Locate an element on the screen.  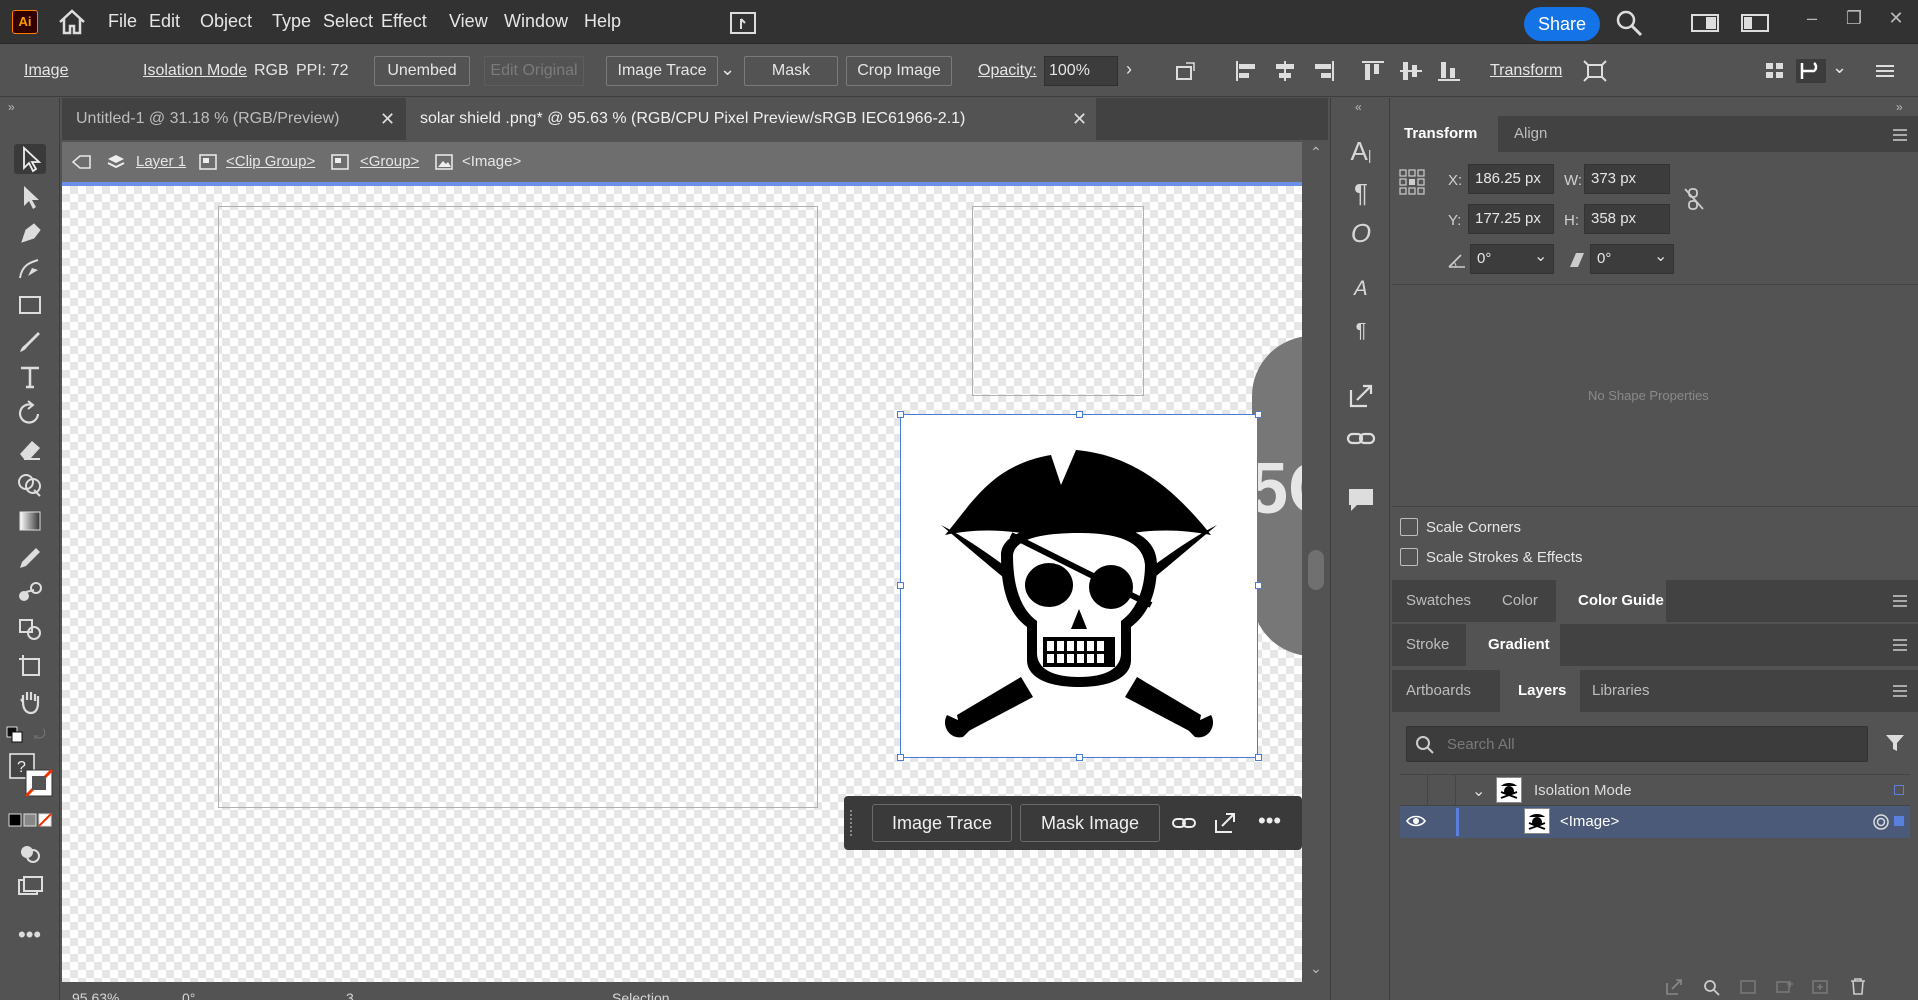
tab-libraries: Libraries is located at coordinates (1621, 690).